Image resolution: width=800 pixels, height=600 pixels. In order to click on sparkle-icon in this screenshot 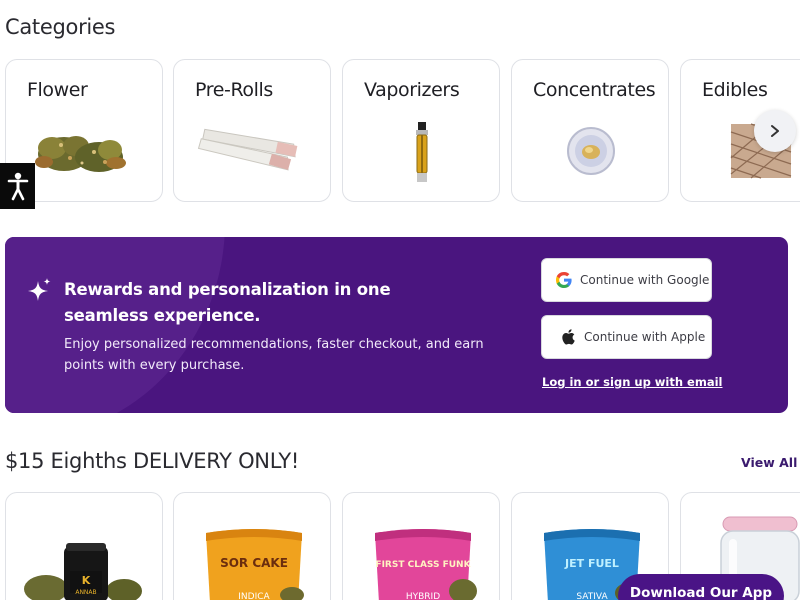, I will do `click(39, 289)`.